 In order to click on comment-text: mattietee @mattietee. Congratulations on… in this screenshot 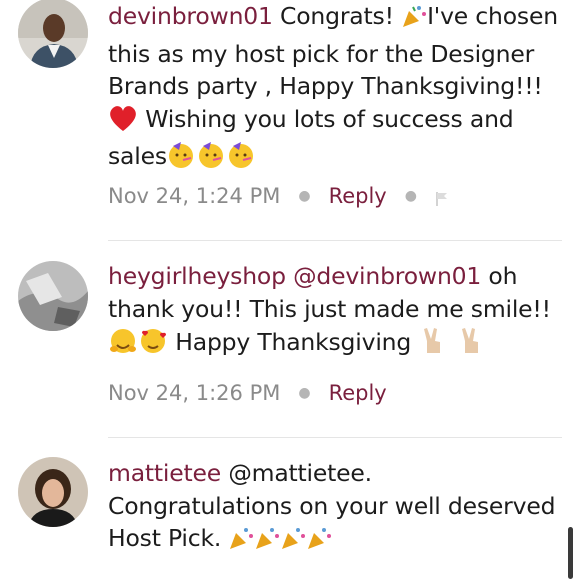, I will do `click(339, 508)`.